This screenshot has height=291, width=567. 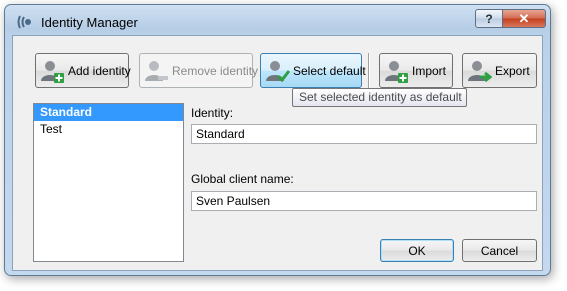 I want to click on client-name-field: Sven Paulsen, so click(x=364, y=201).